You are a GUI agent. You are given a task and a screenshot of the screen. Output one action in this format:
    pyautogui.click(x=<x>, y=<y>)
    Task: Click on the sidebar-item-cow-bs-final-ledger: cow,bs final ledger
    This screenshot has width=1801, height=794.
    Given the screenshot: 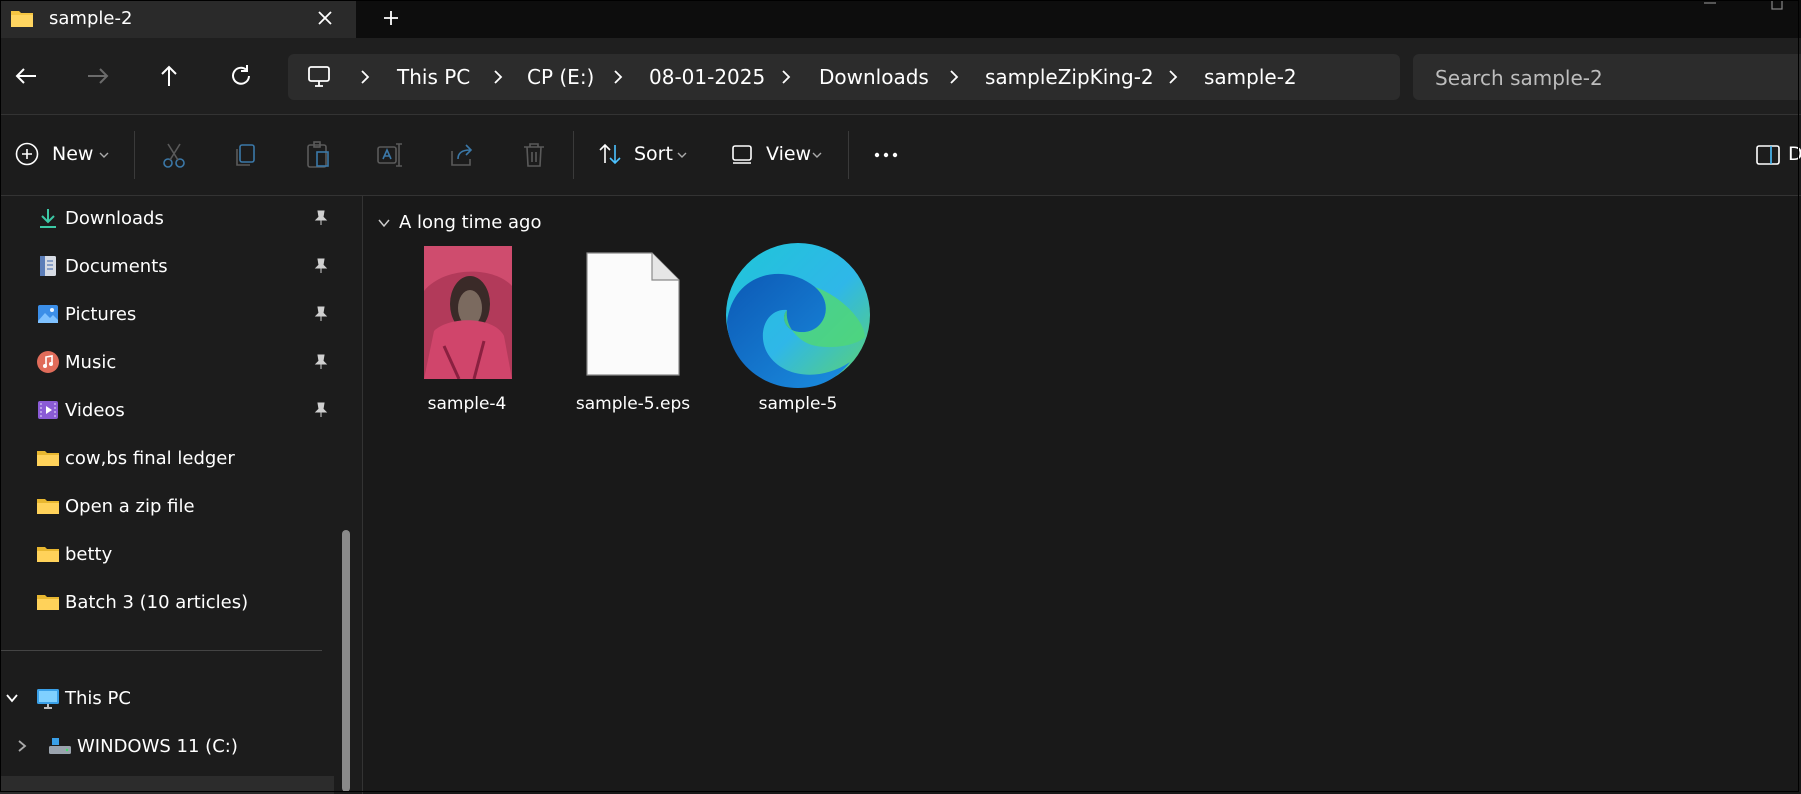 What is the action you would take?
    pyautogui.click(x=170, y=458)
    